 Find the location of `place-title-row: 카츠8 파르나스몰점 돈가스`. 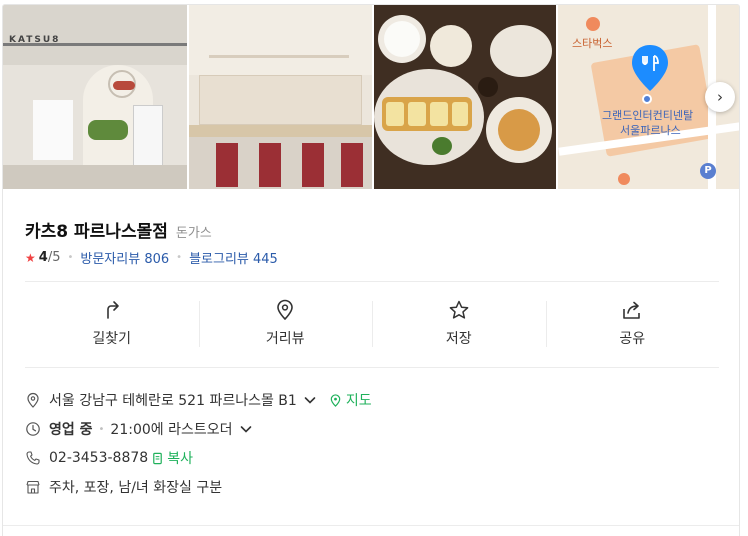

place-title-row: 카츠8 파르나스몰점 돈가스 is located at coordinates (118, 229).